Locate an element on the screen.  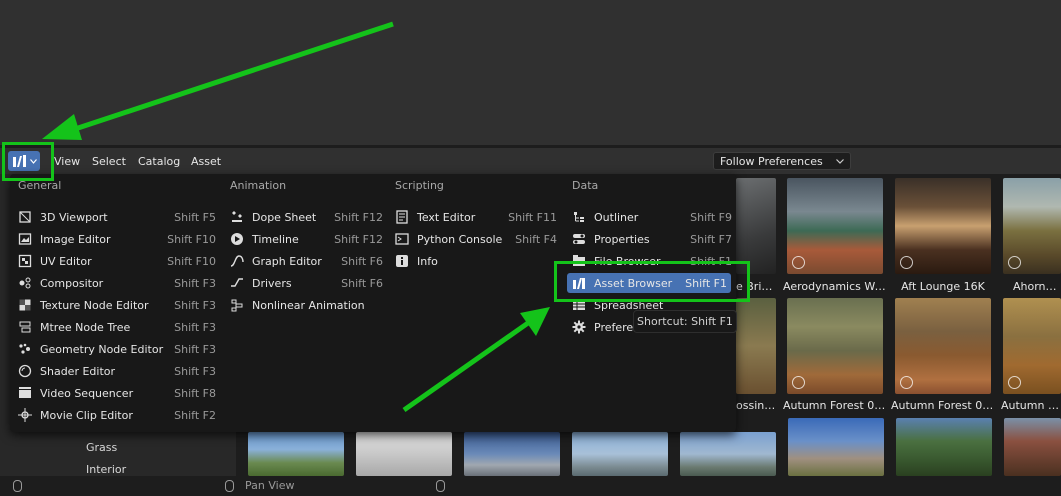
status-pan-view: Pan View is located at coordinates (270, 485).